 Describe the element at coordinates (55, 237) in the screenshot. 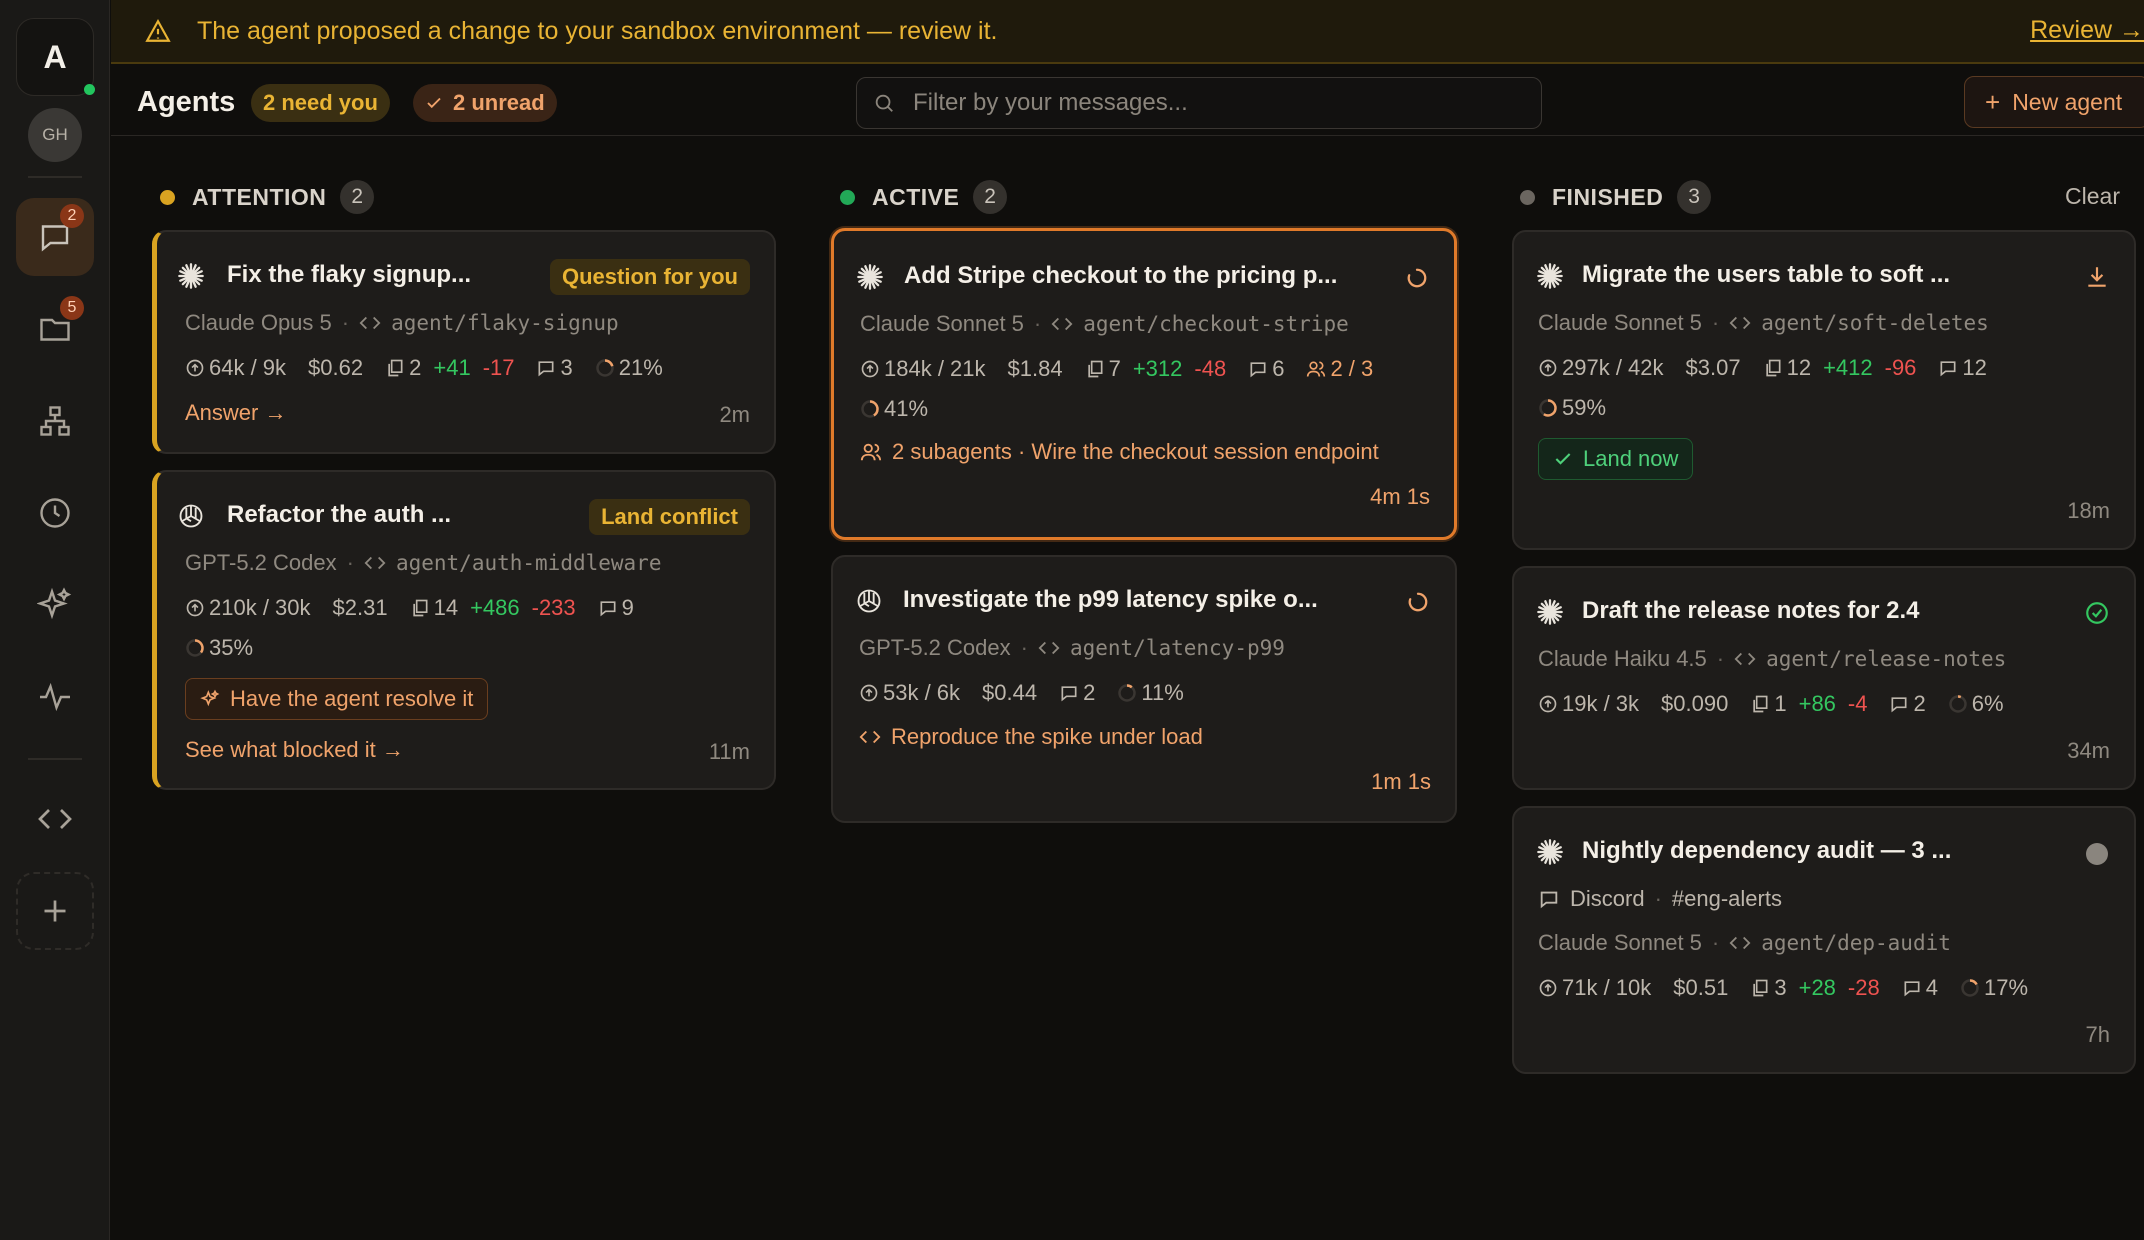

I see `rail-agents-button: 2` at that location.